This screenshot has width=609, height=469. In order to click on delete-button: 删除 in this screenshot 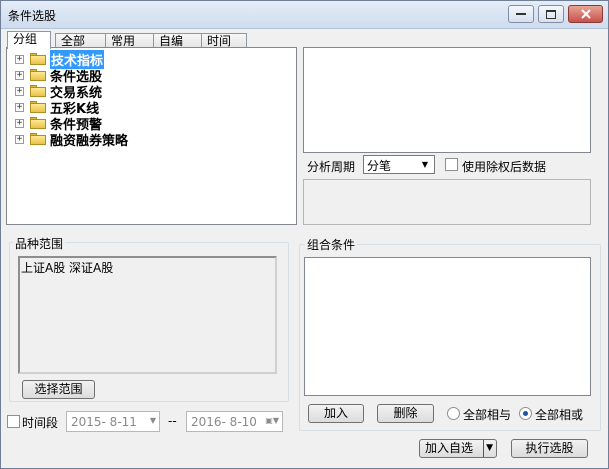, I will do `click(405, 413)`.